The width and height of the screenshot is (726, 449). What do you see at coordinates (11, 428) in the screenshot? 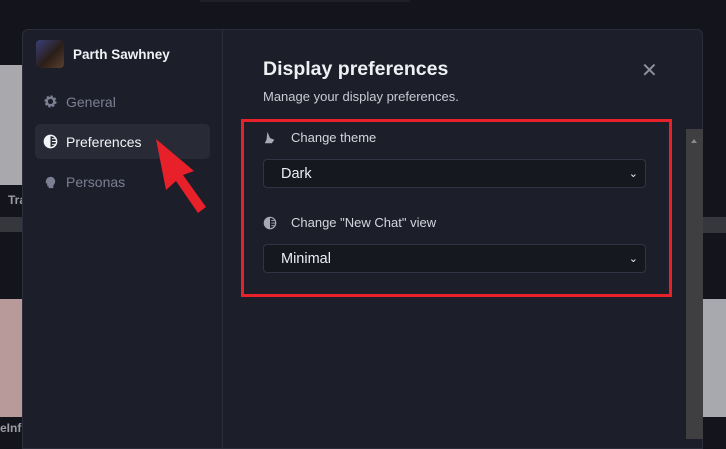
I see `background-card-title: eInf` at bounding box center [11, 428].